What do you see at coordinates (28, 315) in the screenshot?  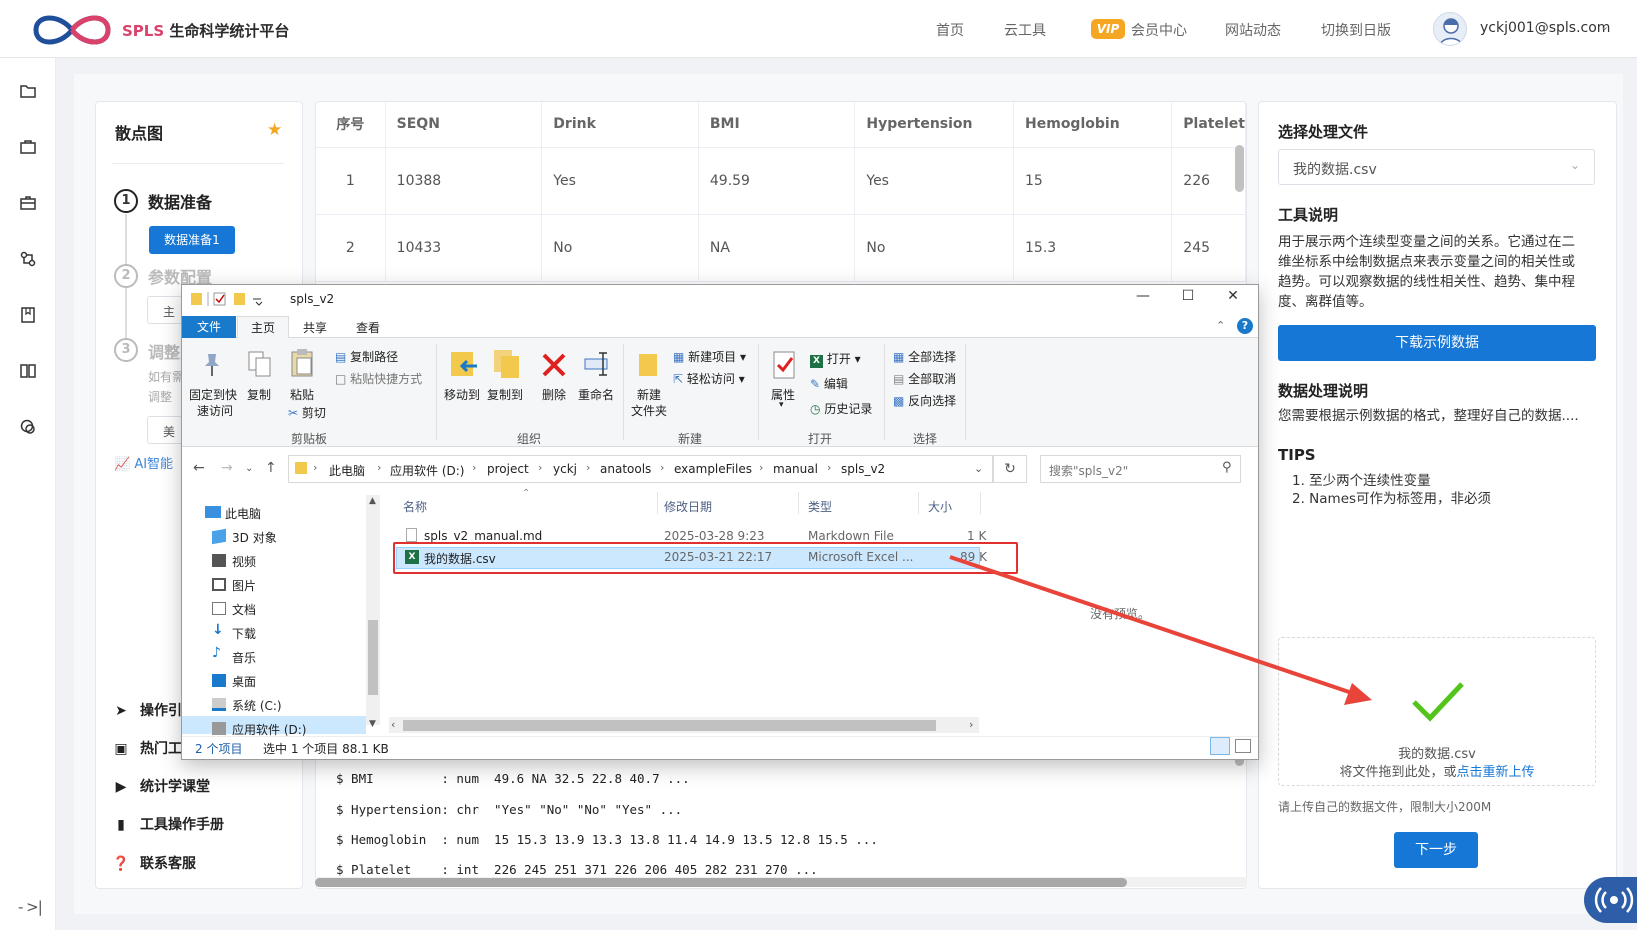 I see `book-icon` at bounding box center [28, 315].